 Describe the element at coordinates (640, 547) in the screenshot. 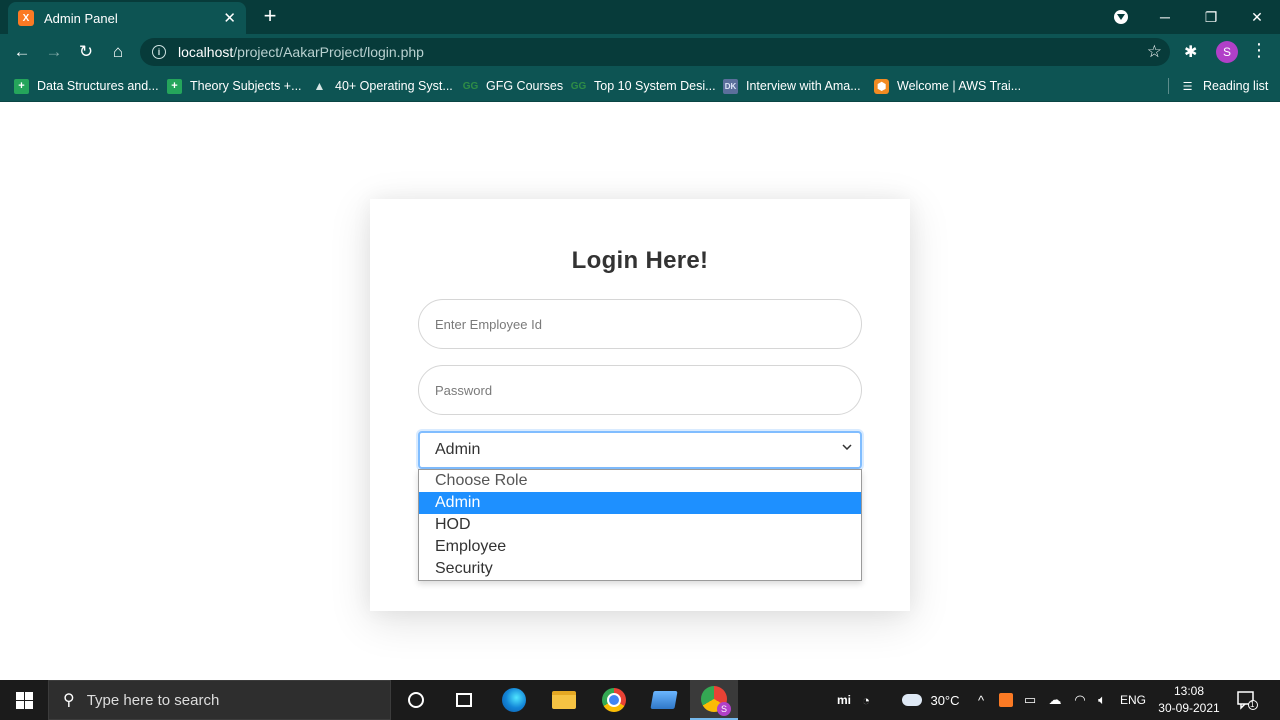

I see `role-option-employee: Employee` at that location.